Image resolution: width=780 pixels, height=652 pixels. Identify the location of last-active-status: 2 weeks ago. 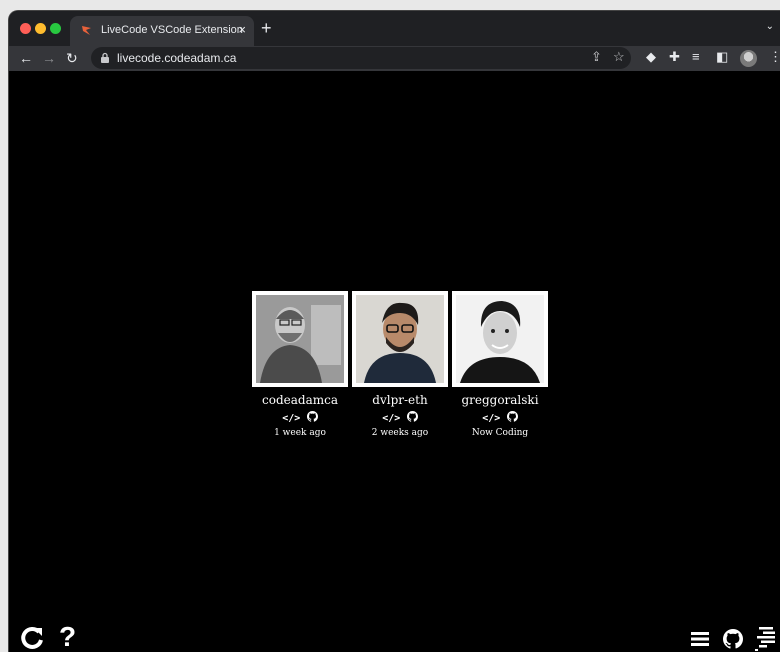
(400, 433).